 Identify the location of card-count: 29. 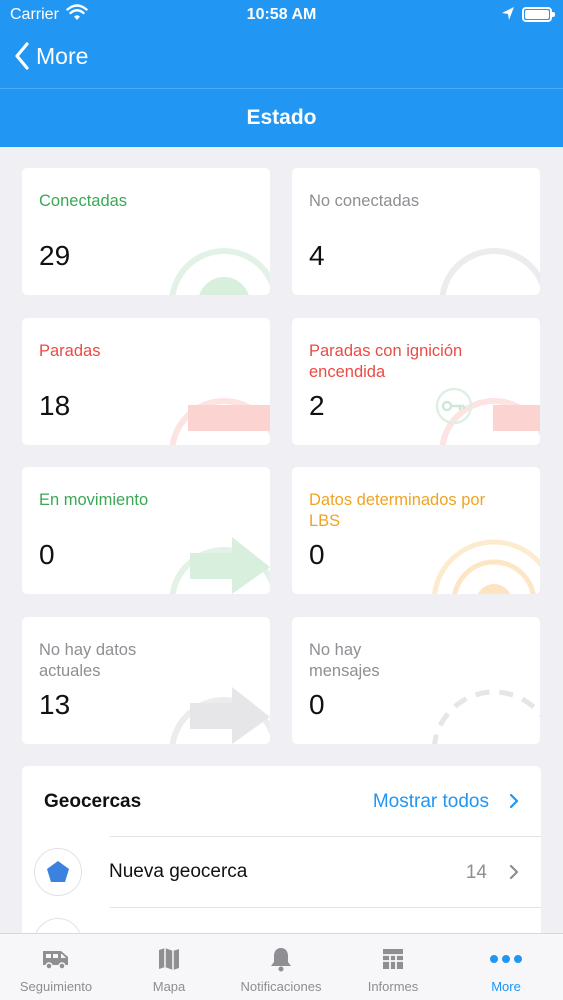
(55, 255).